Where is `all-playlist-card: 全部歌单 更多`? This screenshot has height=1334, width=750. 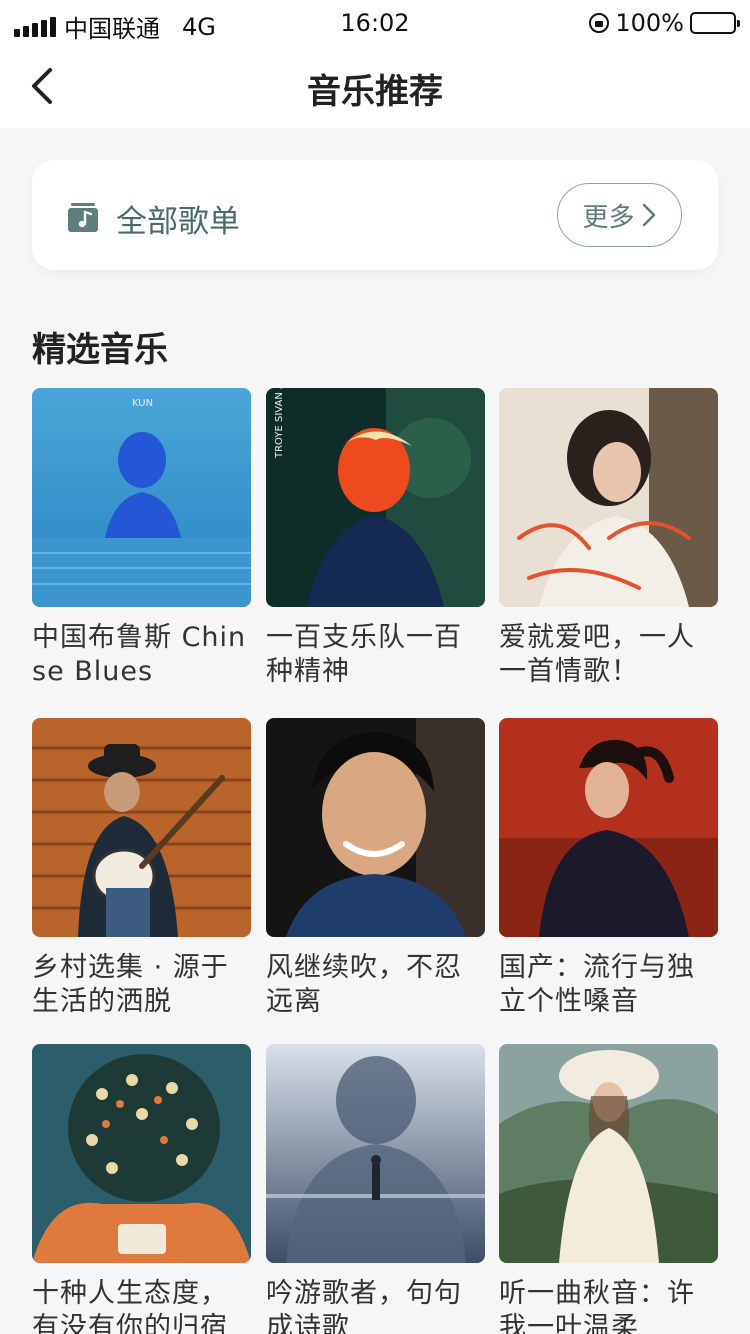
all-playlist-card: 全部歌单 更多 is located at coordinates (375, 215).